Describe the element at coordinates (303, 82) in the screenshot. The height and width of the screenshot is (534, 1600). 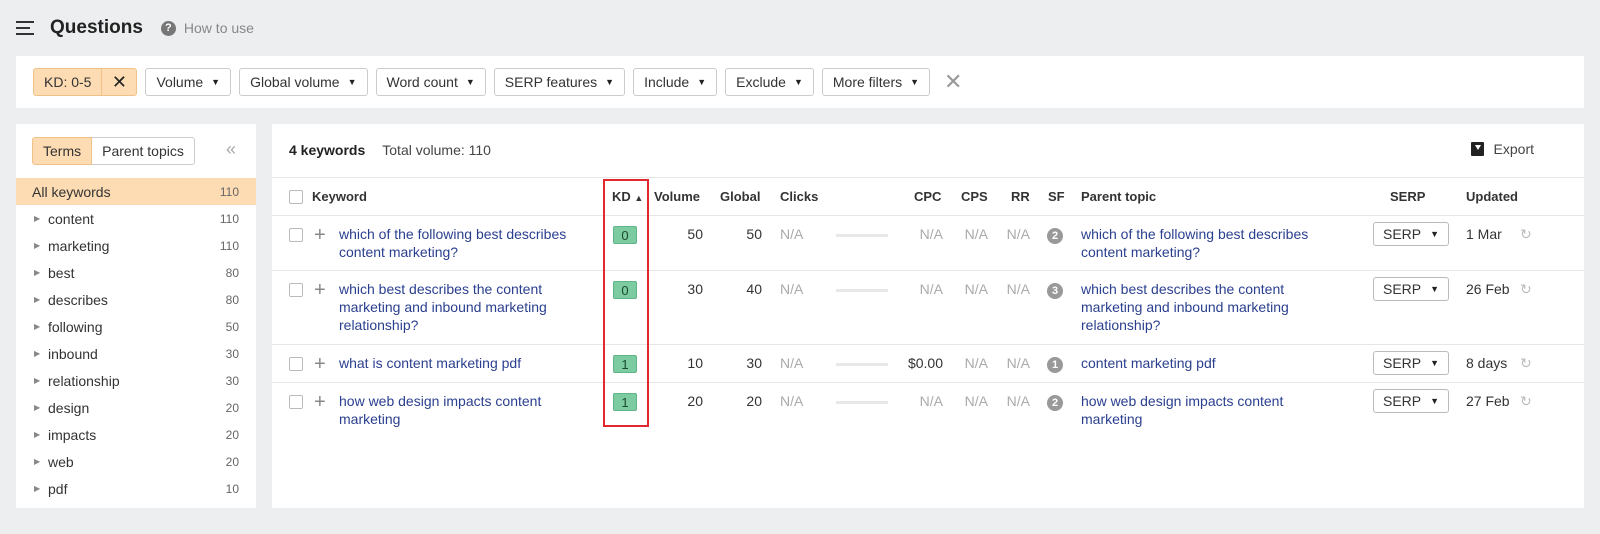
I see `global-volume-filter-button: Global volume ▼` at that location.